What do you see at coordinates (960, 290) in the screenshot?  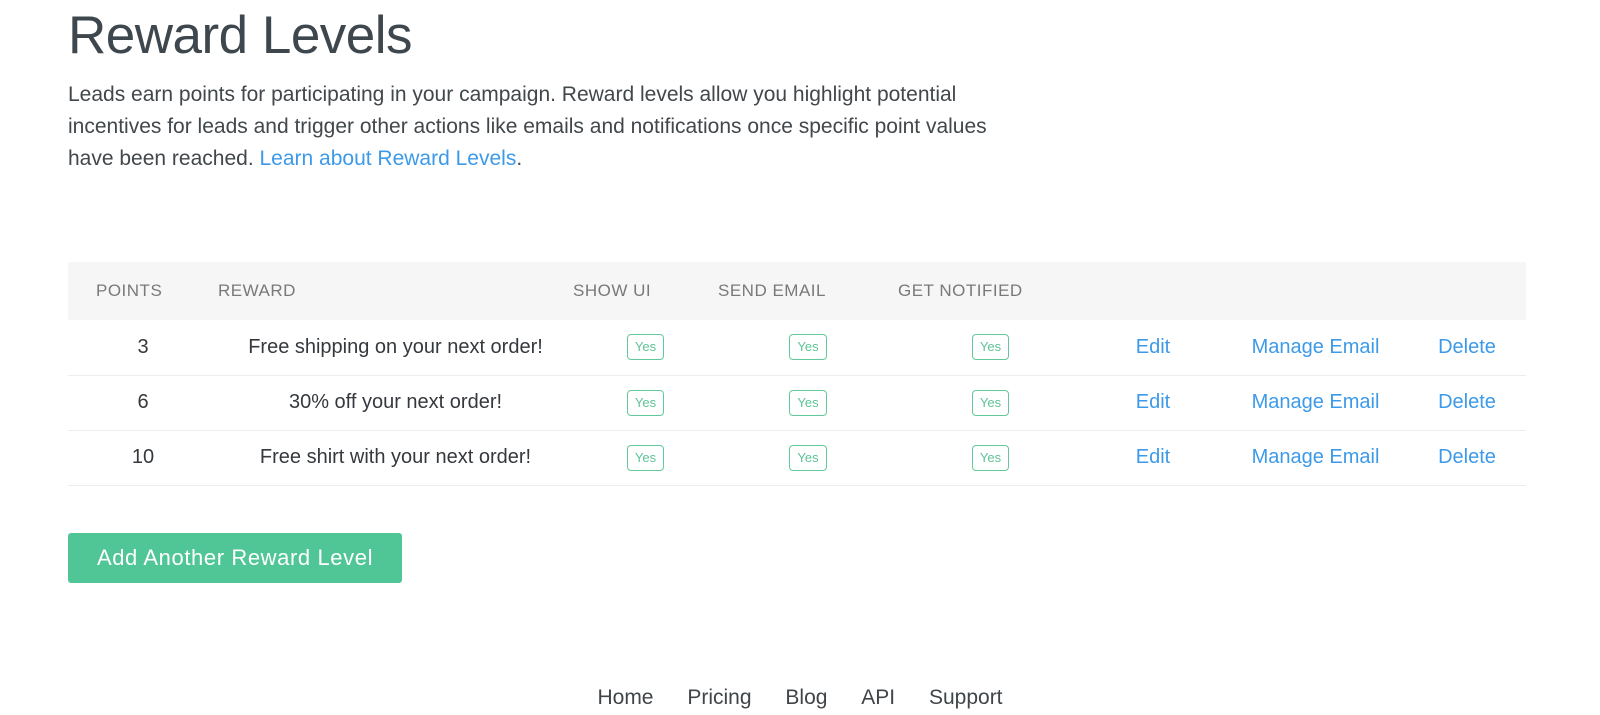 I see `column-header-get-notified: GET NOTIFIED` at bounding box center [960, 290].